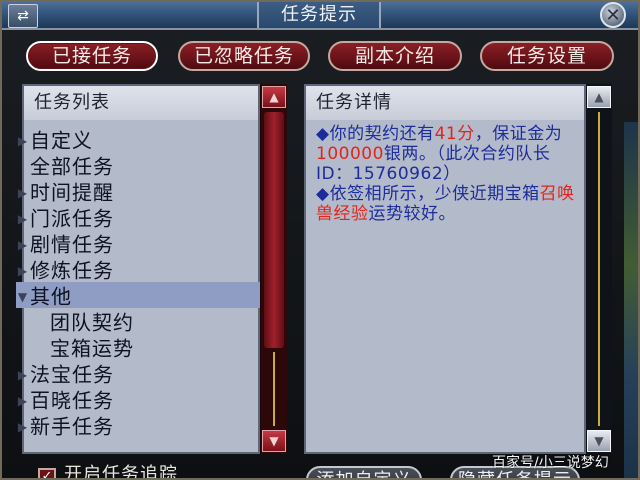 The width and height of the screenshot is (640, 480). I want to click on task-detail-scrollbar: ▲ ▼, so click(599, 269).